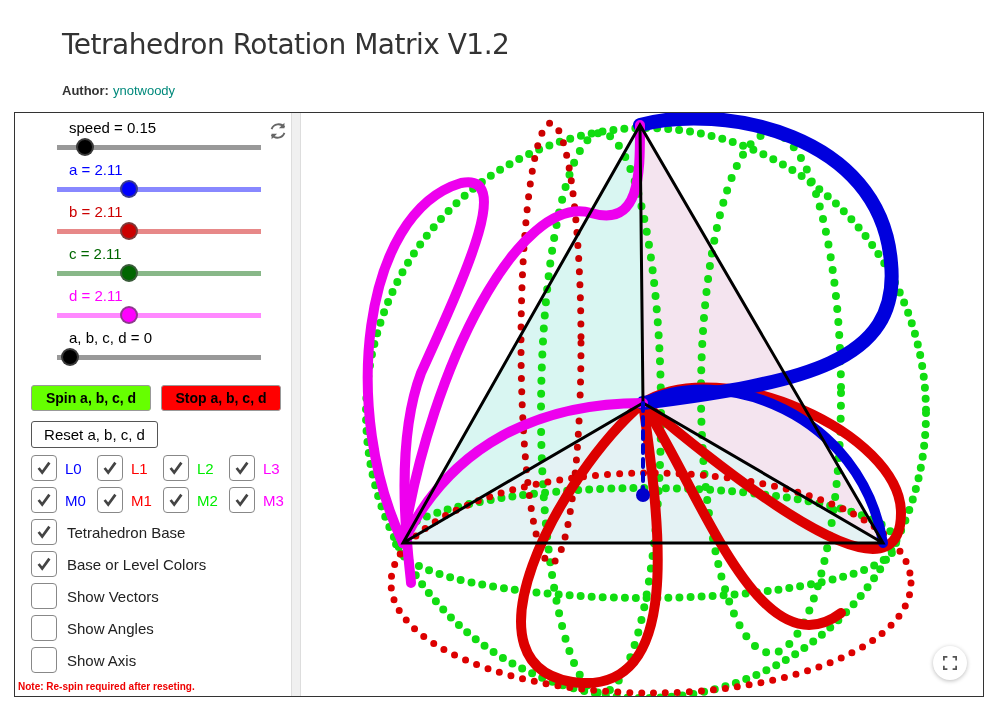  Describe the element at coordinates (73, 468) in the screenshot. I see `checkbox-label: L0` at that location.